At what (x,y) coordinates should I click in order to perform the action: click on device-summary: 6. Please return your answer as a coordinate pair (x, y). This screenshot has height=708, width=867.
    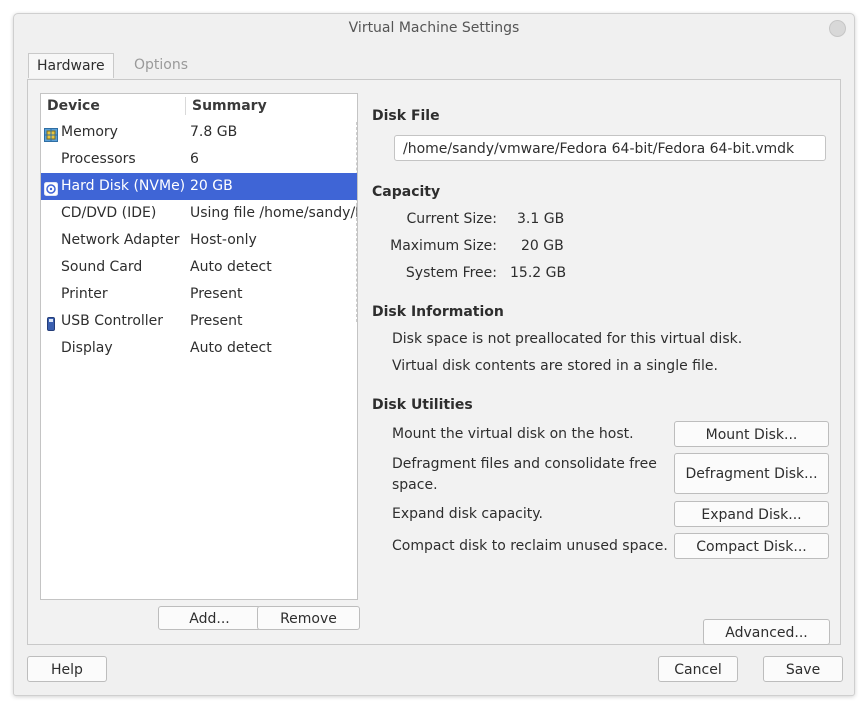
    Looking at the image, I should click on (194, 159).